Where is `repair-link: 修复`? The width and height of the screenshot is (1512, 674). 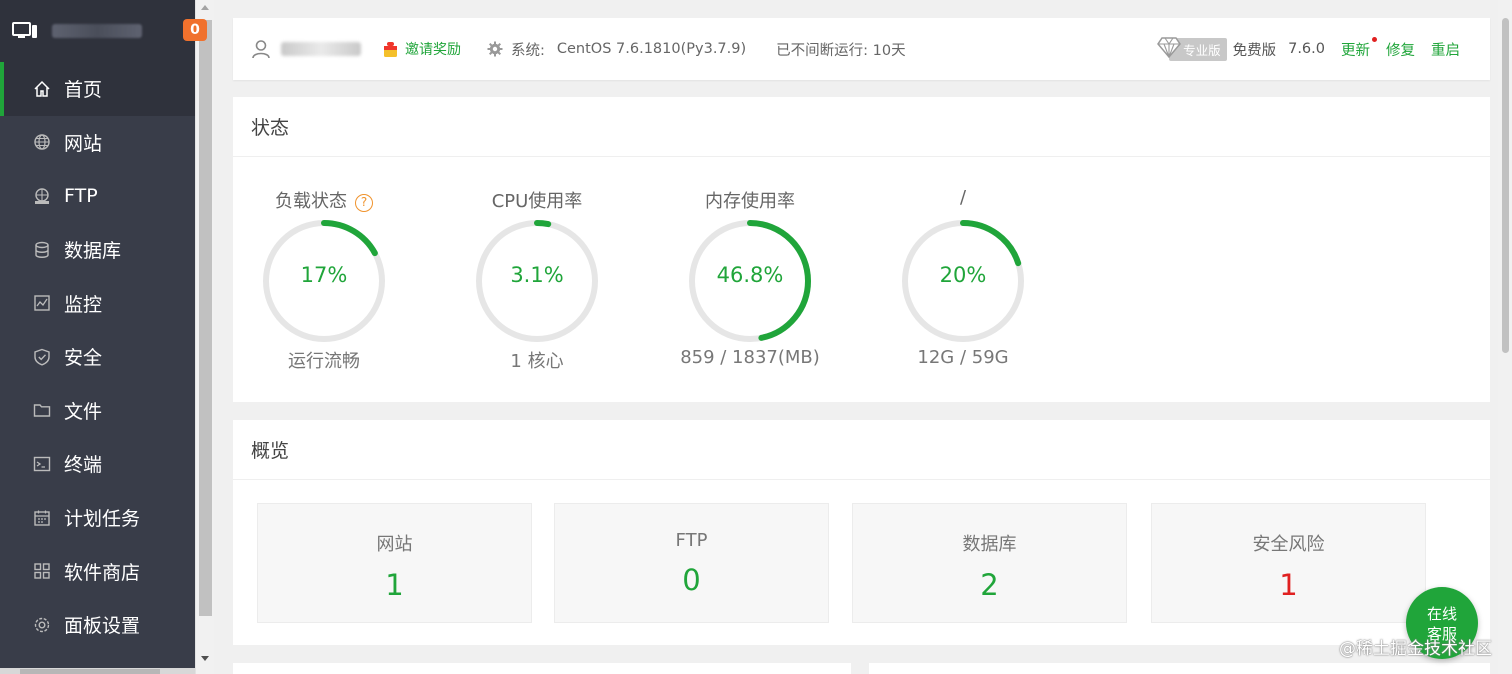
repair-link: 修复 is located at coordinates (1400, 49).